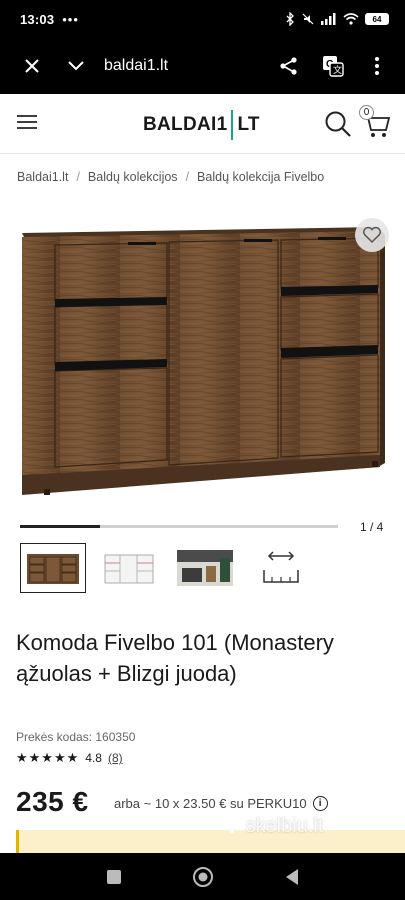 The image size is (405, 900). Describe the element at coordinates (290, 19) in the screenshot. I see `bluetooth-icon` at that location.